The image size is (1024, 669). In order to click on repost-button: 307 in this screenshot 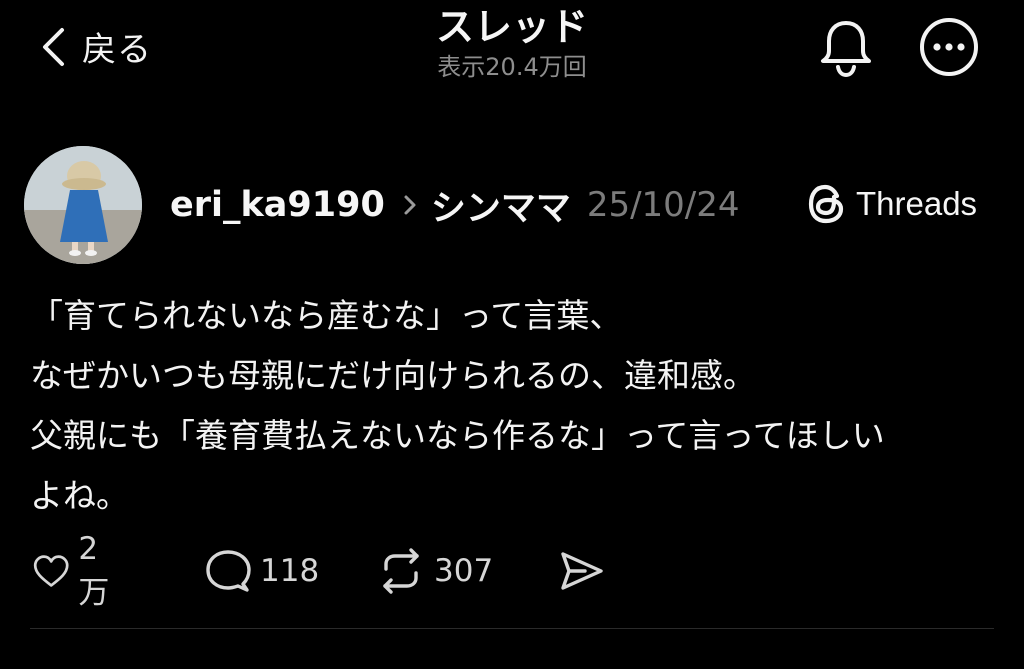, I will do `click(434, 571)`.